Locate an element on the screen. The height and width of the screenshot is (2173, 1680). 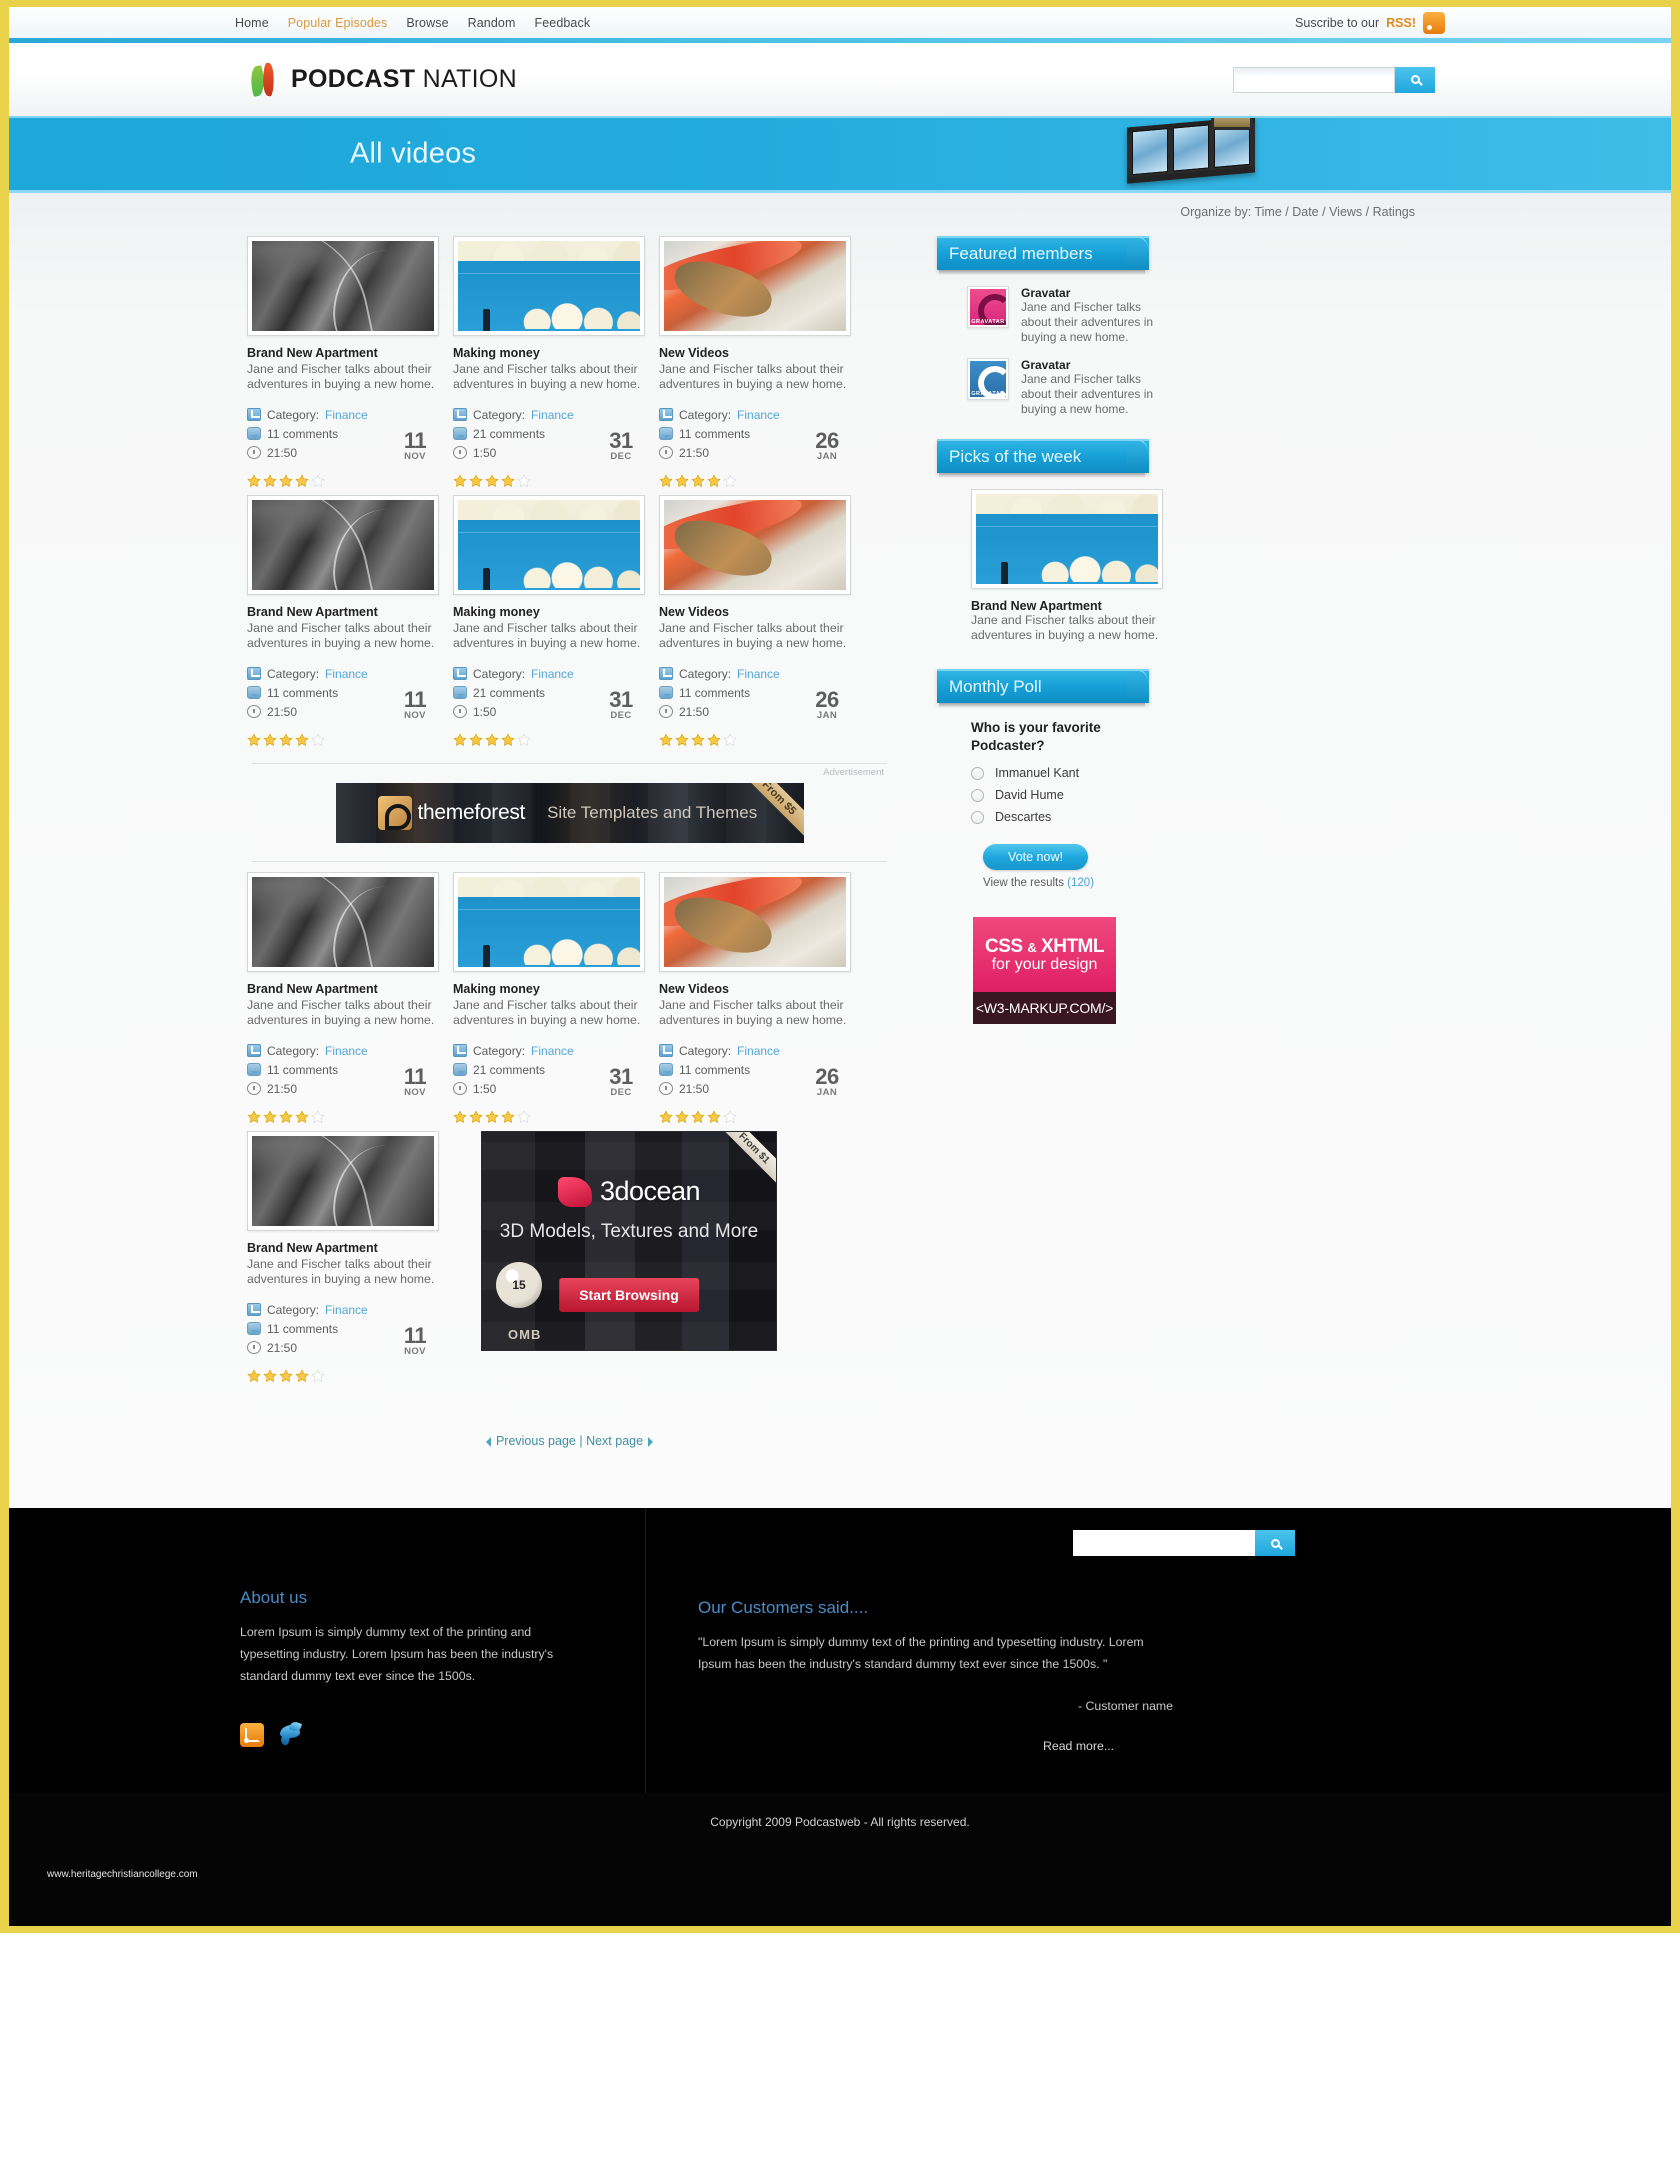
organize-option-date: Date is located at coordinates (1305, 212).